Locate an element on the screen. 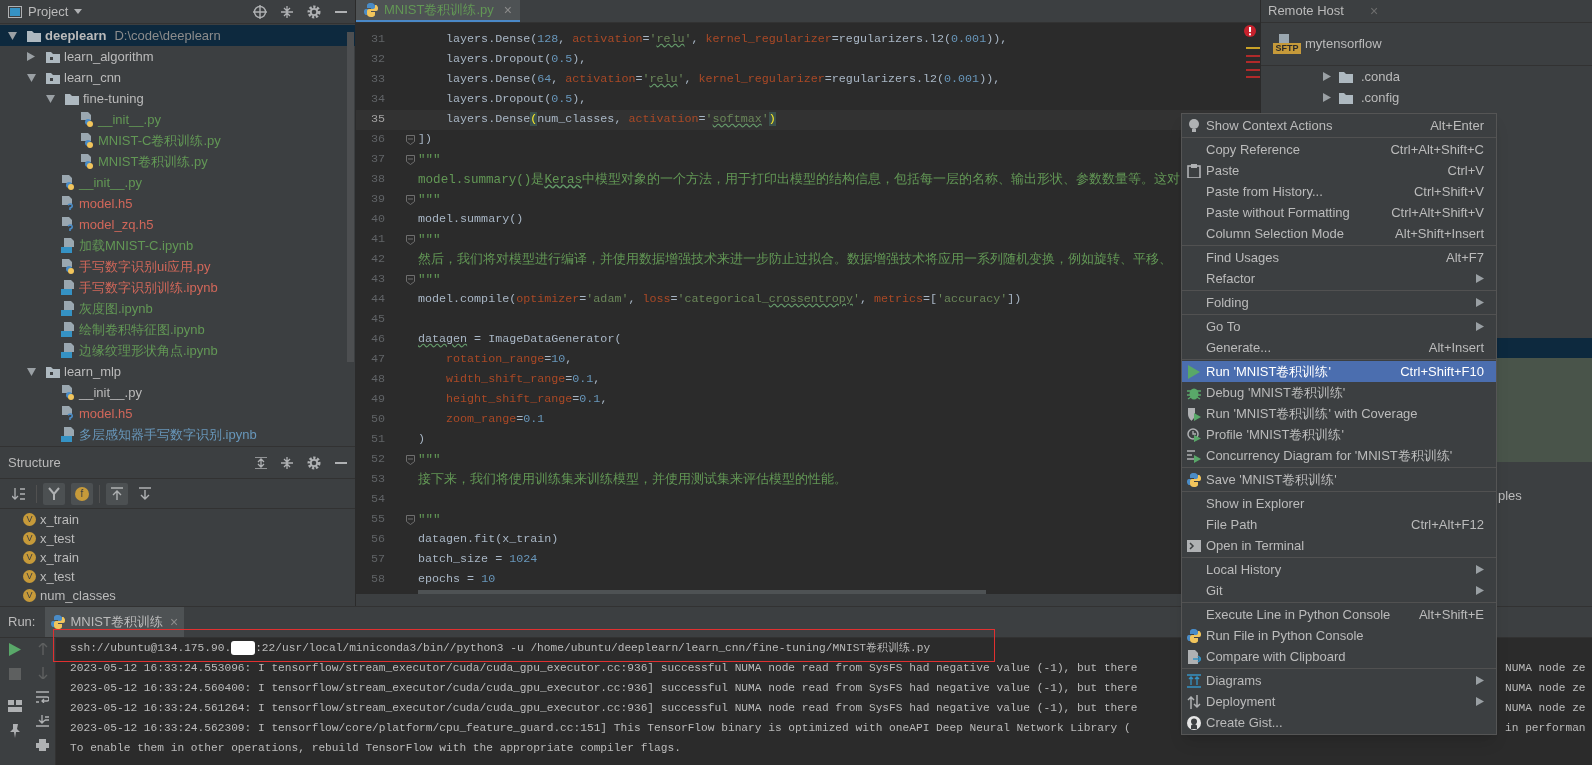  variable-icon: V is located at coordinates (29, 538).